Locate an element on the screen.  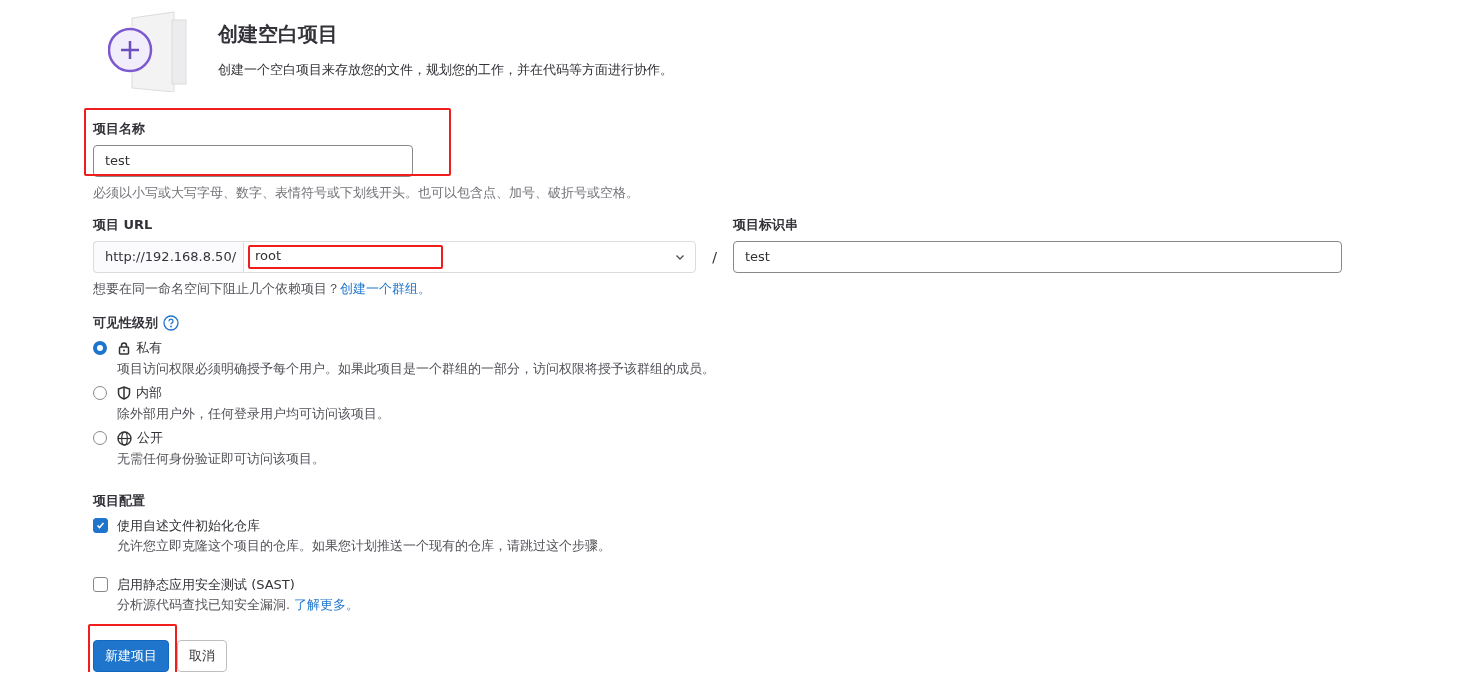
option-label: 启用静态应用安全测试 (SAST) is located at coordinates (206, 584).